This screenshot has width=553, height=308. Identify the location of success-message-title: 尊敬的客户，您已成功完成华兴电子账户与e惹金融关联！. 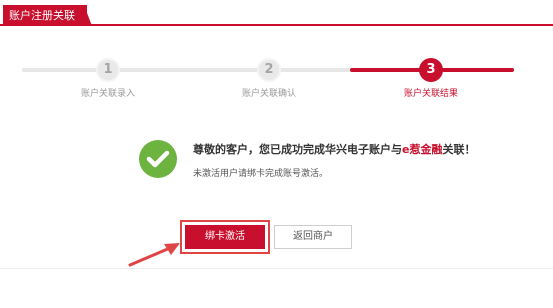
(334, 149).